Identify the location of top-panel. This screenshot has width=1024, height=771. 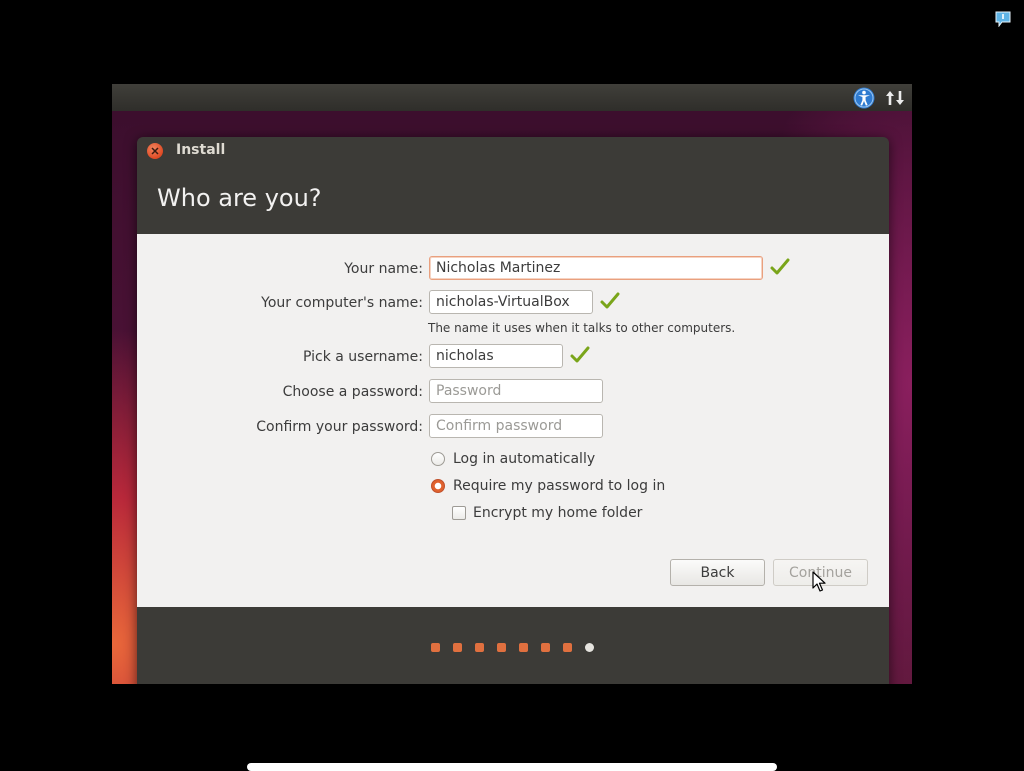
(512, 97).